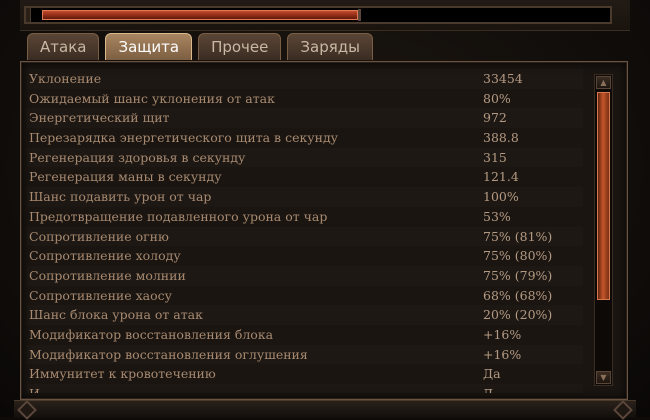 Image resolution: width=650 pixels, height=420 pixels. Describe the element at coordinates (107, 275) in the screenshot. I see `stat-name: Сопротивление молнии` at that location.